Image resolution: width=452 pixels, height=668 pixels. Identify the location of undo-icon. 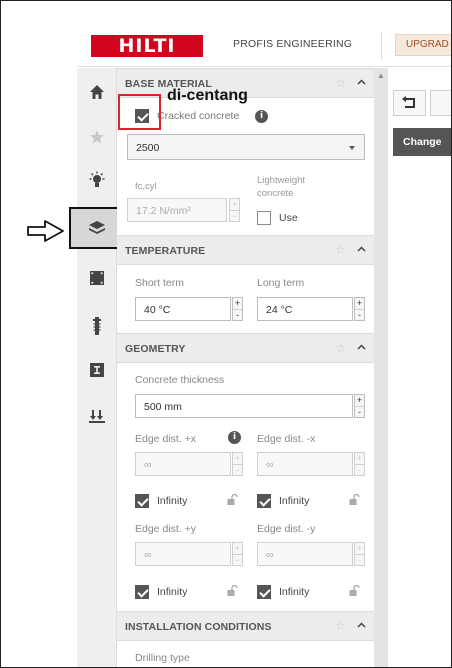
(408, 102).